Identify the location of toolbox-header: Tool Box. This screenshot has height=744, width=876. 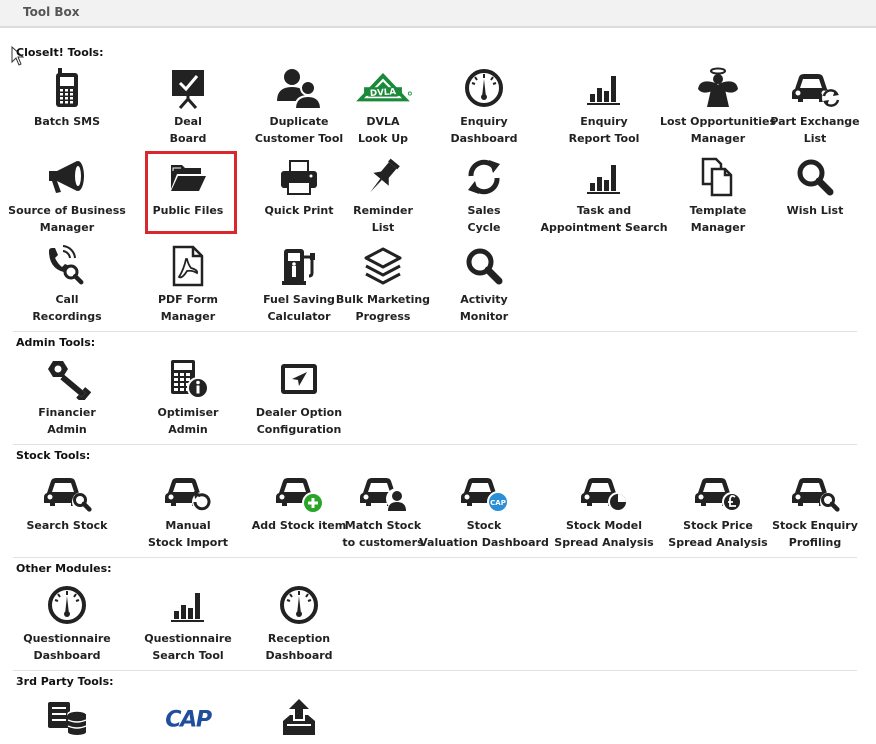
(438, 14).